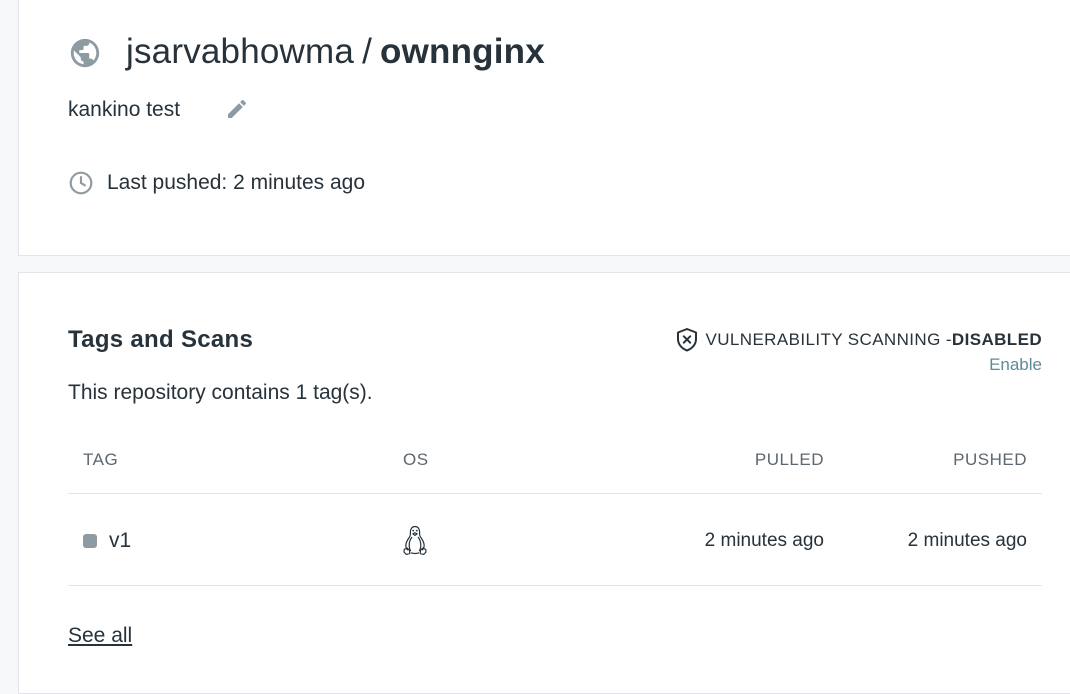 This screenshot has height=694, width=1070. What do you see at coordinates (100, 460) in the screenshot?
I see `column-header-tag: TAG` at bounding box center [100, 460].